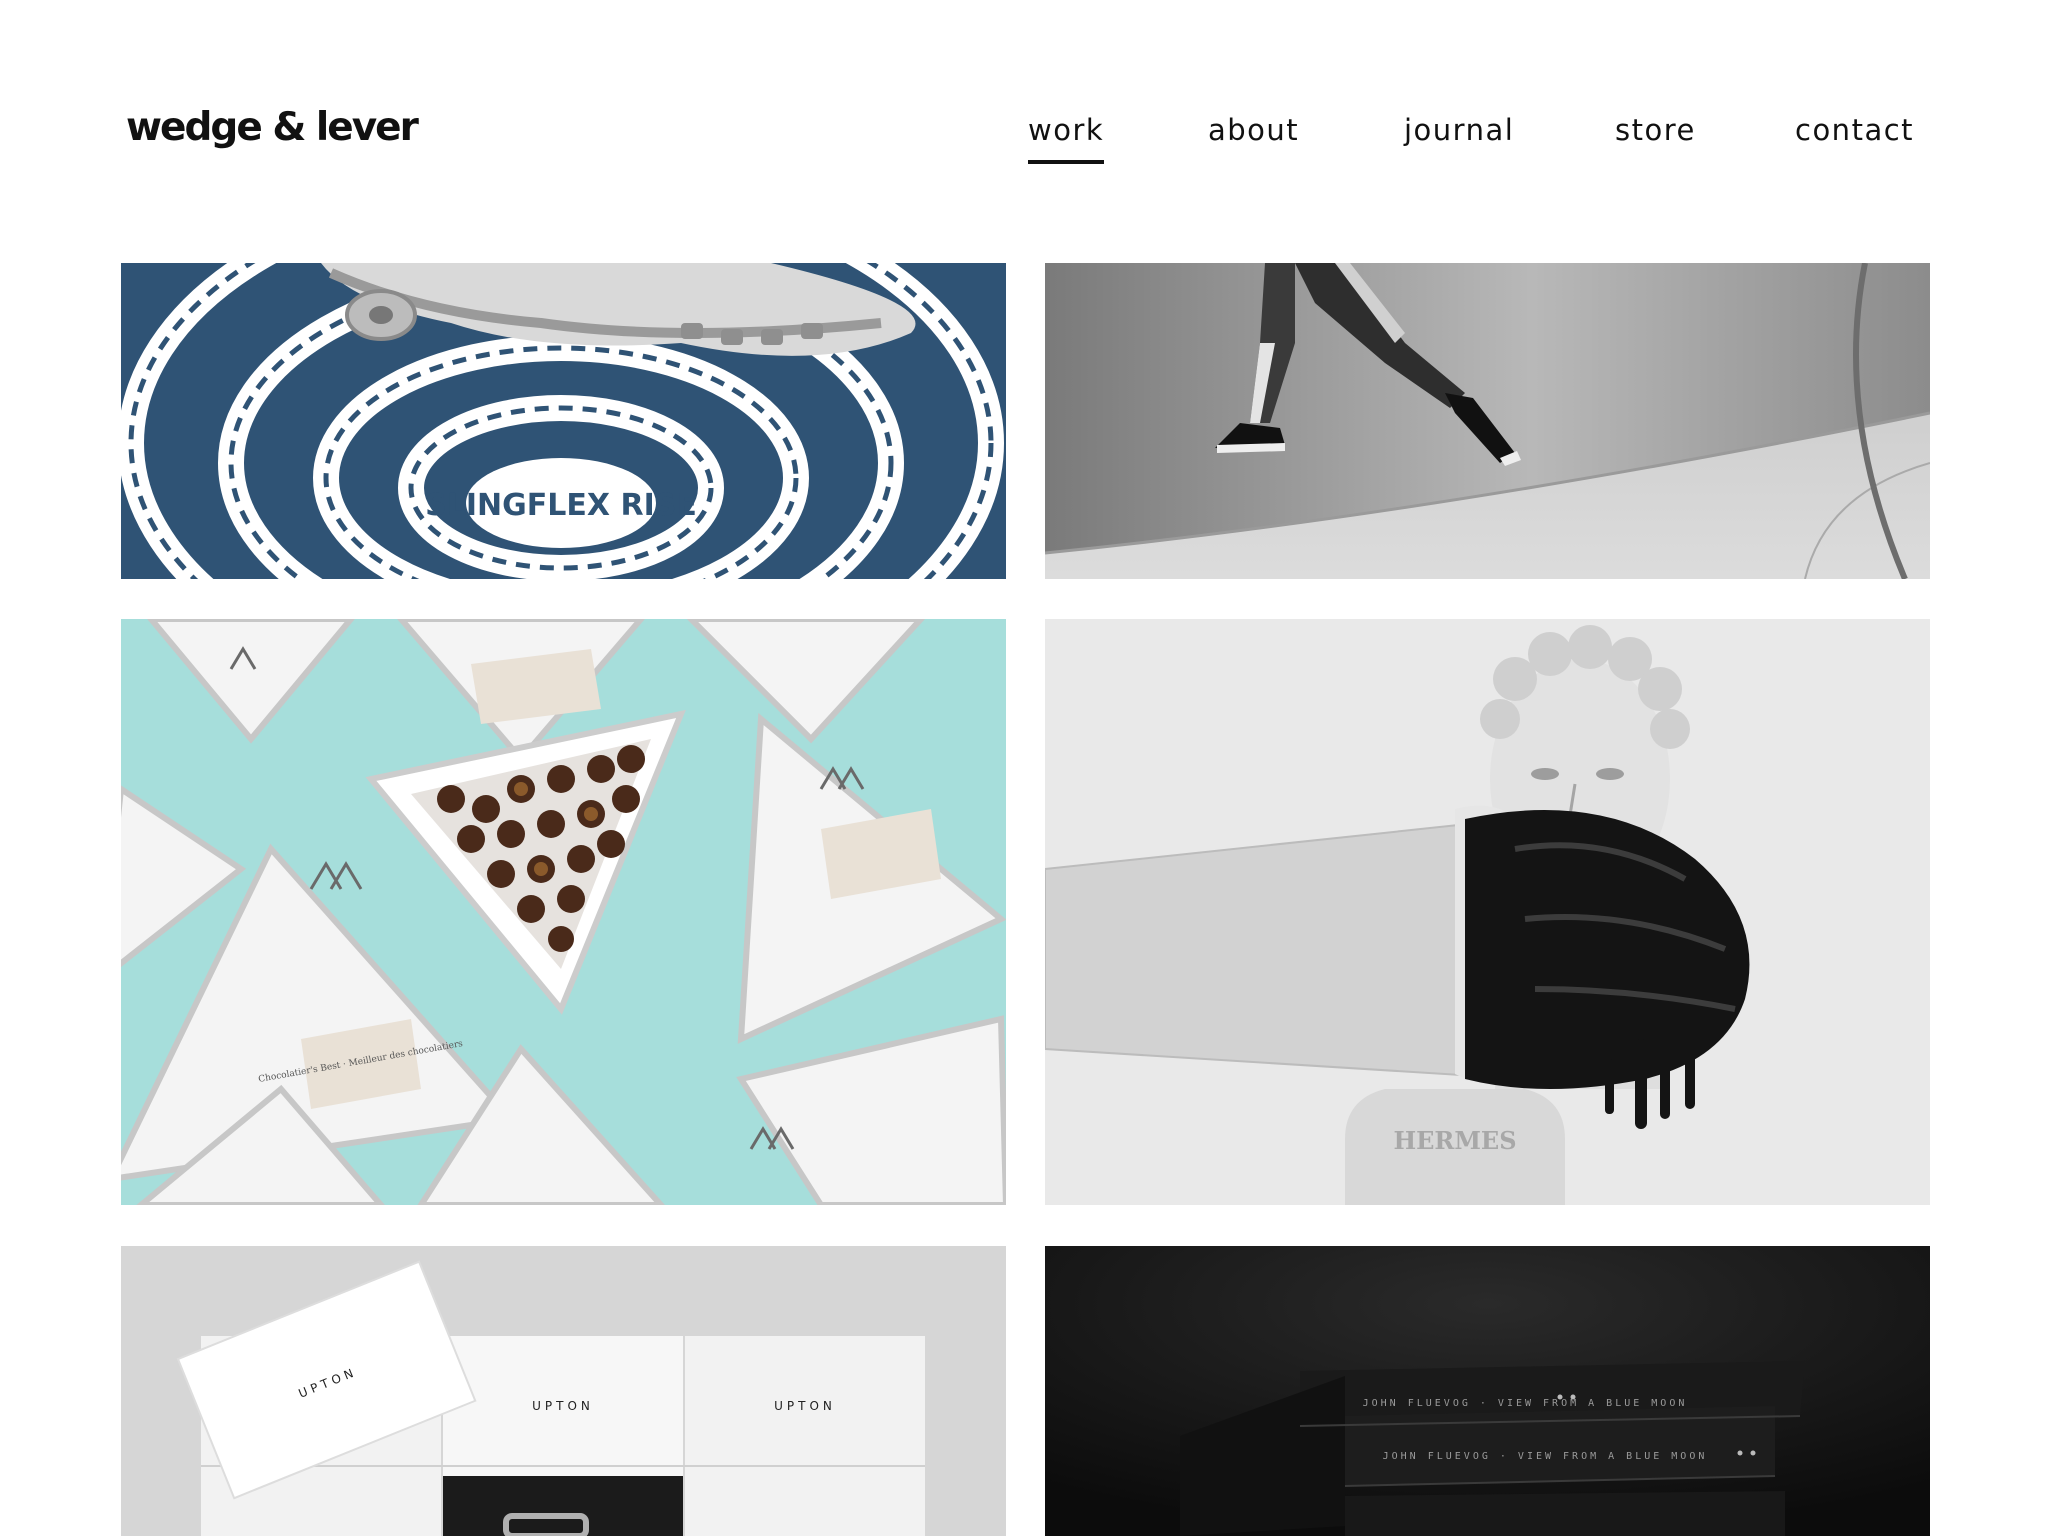  I want to click on main-nav: work about journal store contact, so click(1478, 138).